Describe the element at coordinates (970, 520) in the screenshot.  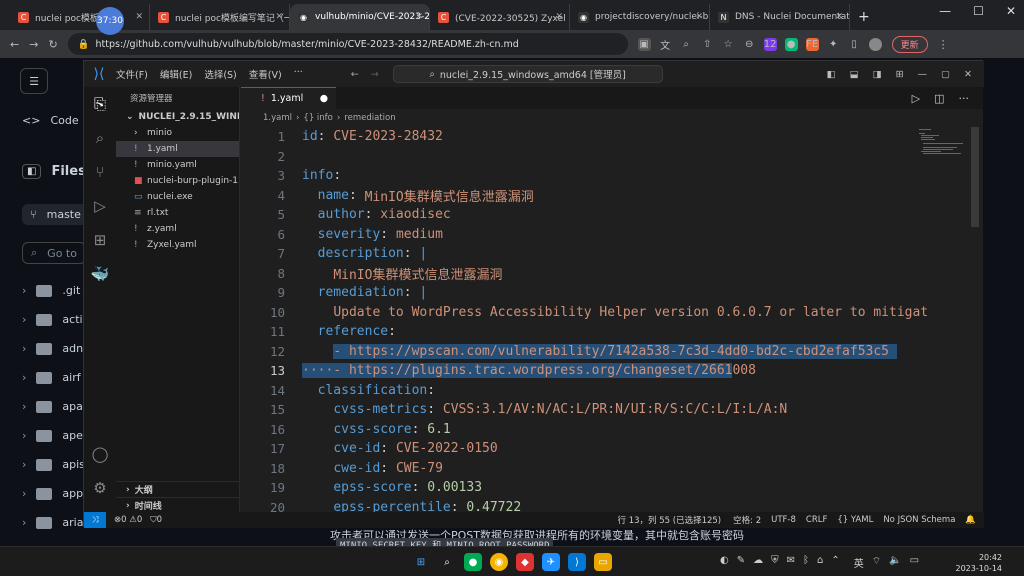
I see `notifications-icon: 🔔` at that location.